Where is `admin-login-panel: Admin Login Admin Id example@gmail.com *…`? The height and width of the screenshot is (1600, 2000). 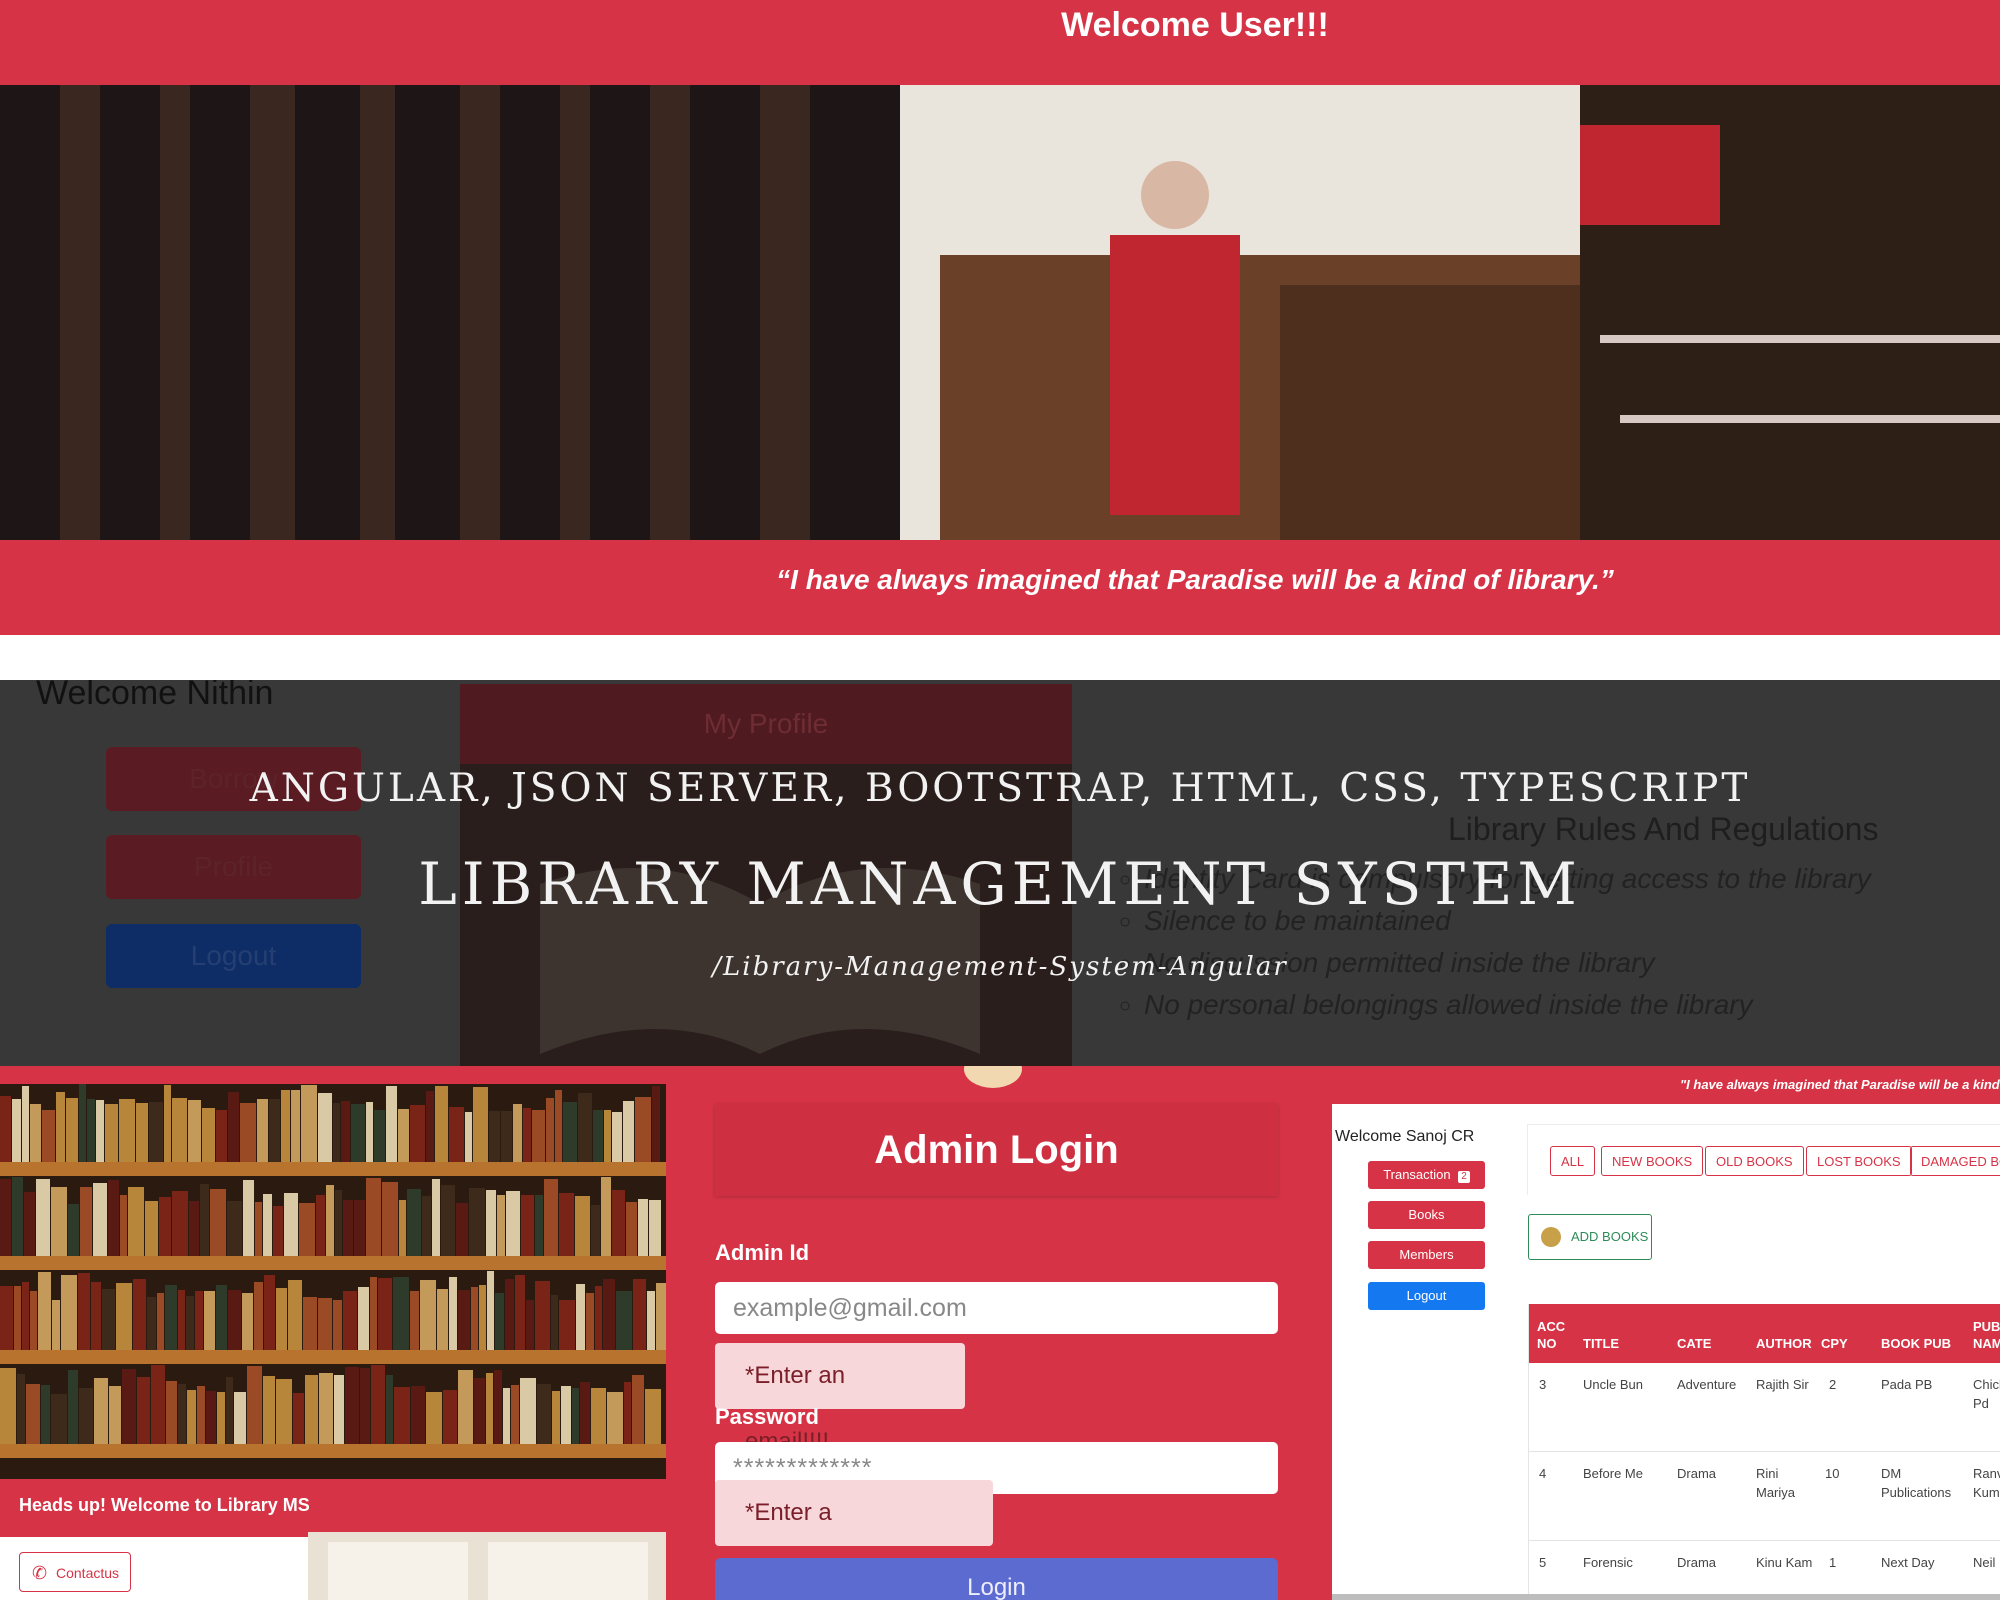
admin-login-panel: Admin Login Admin Id example@gmail.com *… is located at coordinates (999, 1333).